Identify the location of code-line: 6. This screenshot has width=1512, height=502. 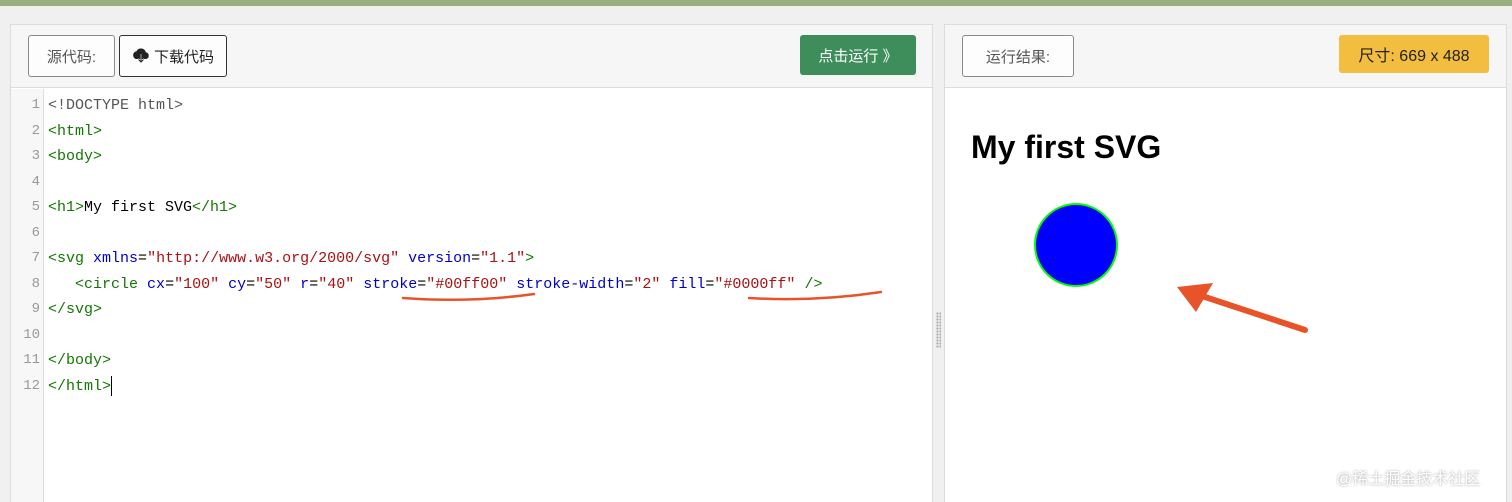
(471, 234).